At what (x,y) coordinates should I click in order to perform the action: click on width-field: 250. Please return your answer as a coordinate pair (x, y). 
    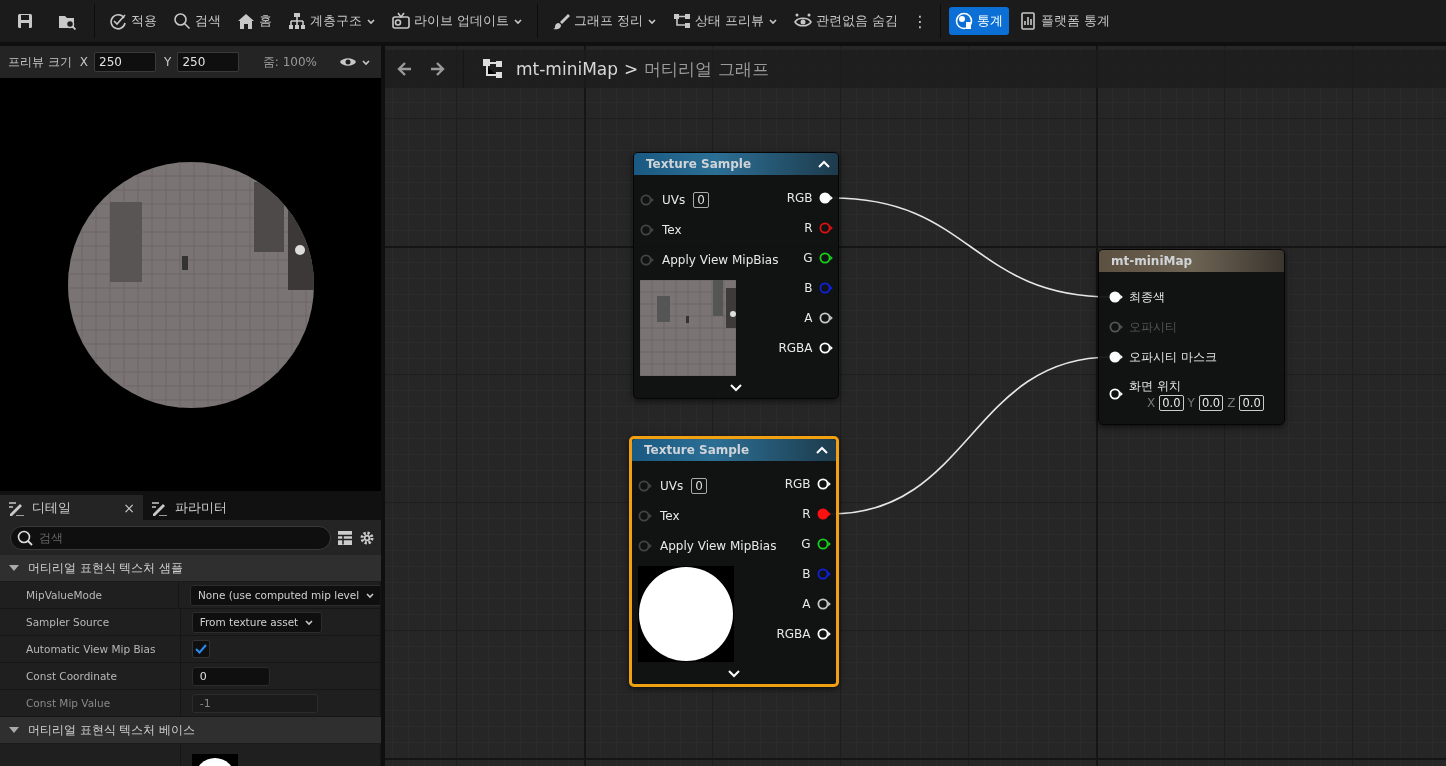
    Looking at the image, I should click on (125, 62).